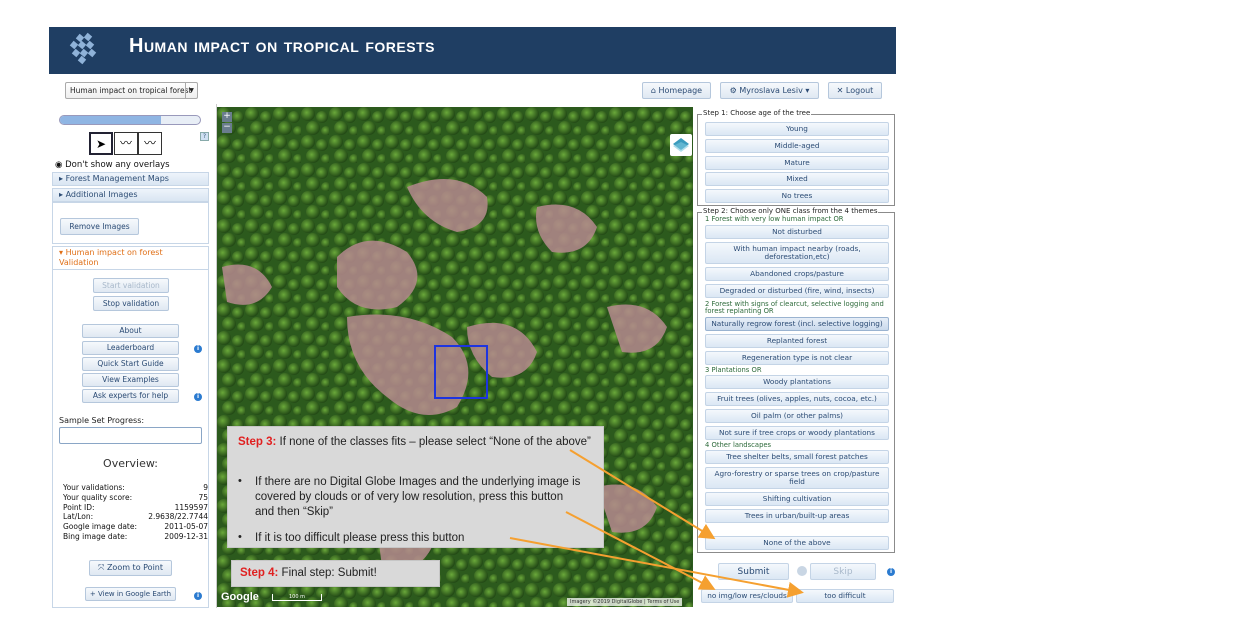 The image size is (1250, 628). I want to click on homepage-button: ⌂ Homepage, so click(676, 90).